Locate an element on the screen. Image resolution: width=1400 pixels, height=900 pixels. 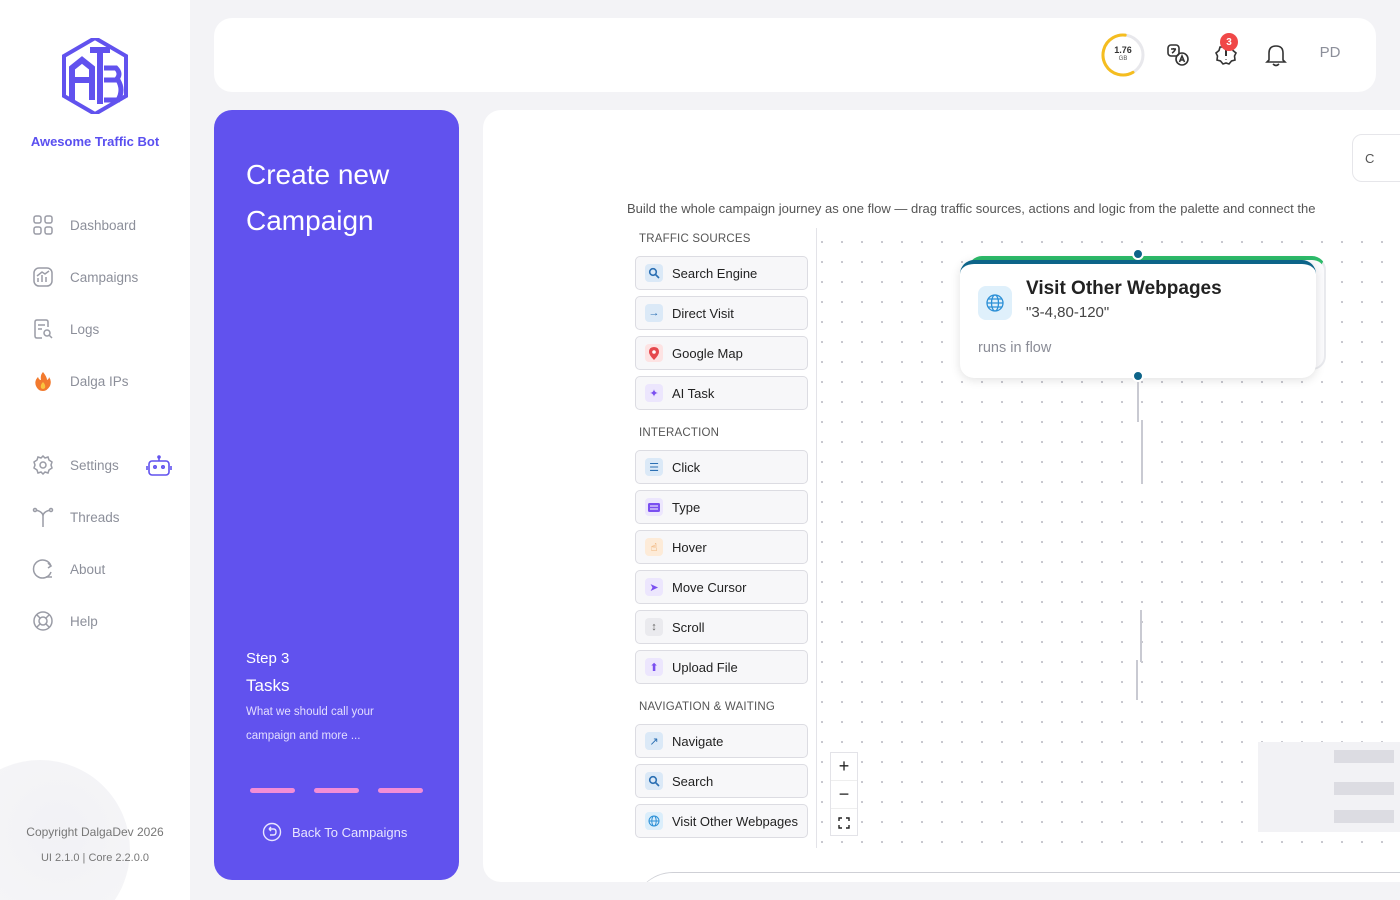
palette-item-label: Move Cursor is located at coordinates (709, 587).